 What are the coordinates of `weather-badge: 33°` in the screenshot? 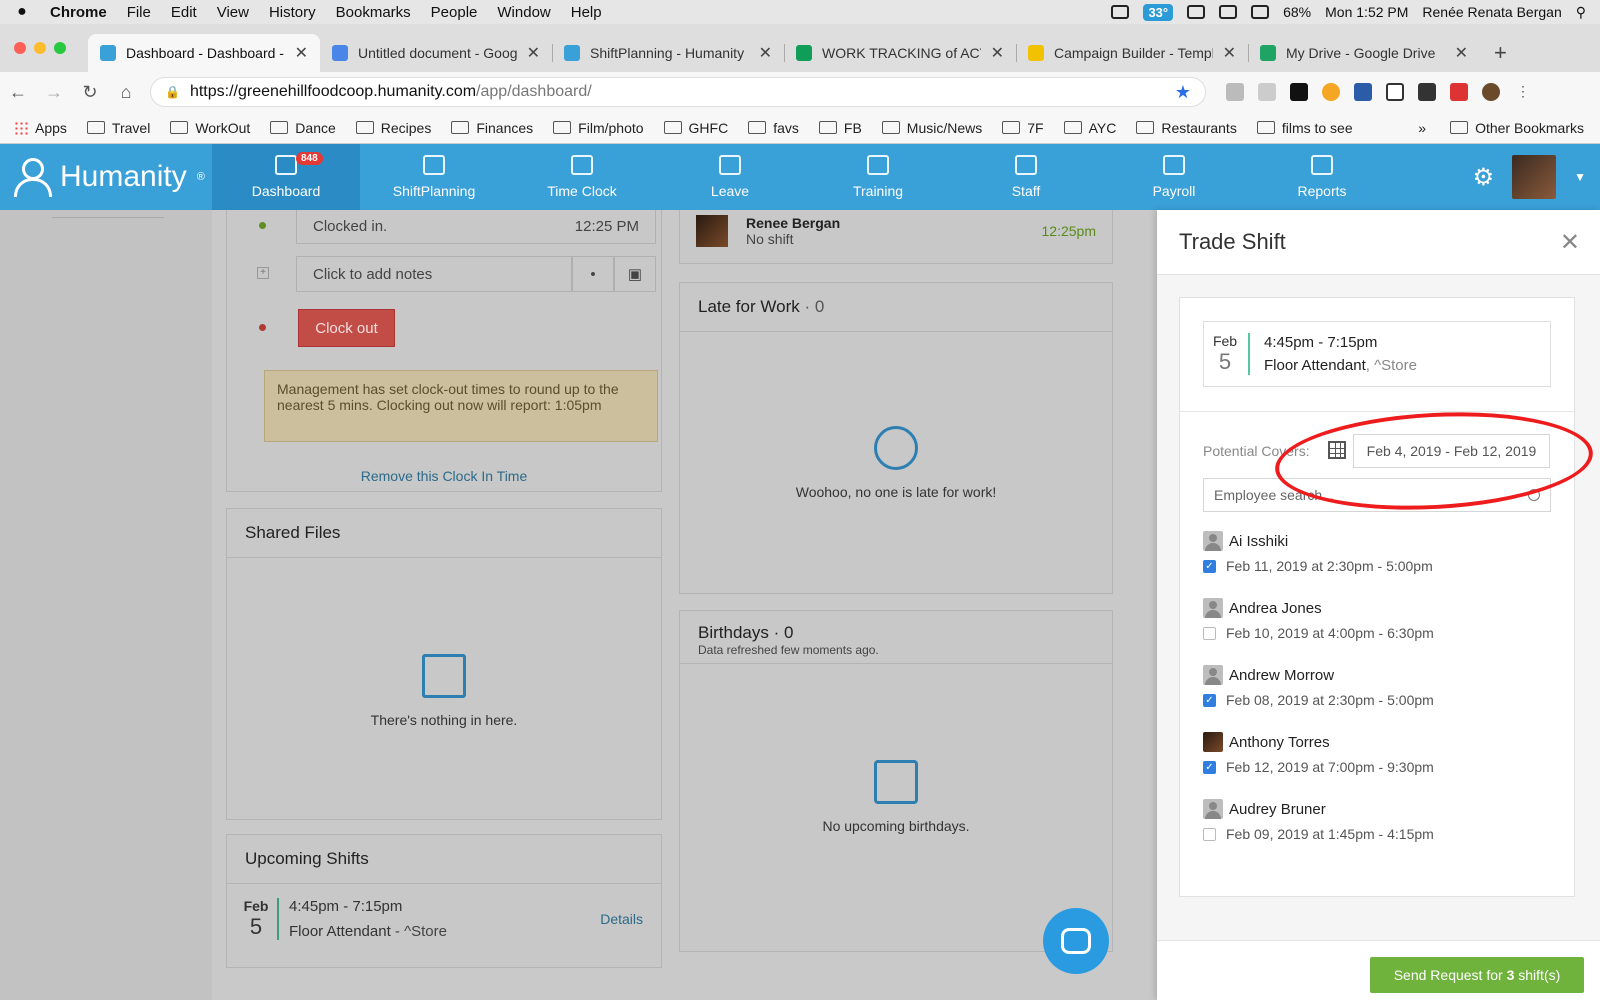 It's located at (1158, 12).